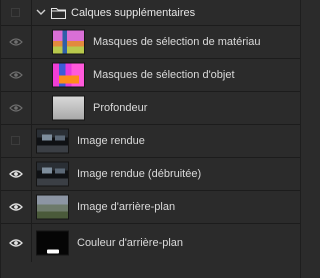  I want to click on layer-label: Masques de sélection d'objet, so click(164, 75).